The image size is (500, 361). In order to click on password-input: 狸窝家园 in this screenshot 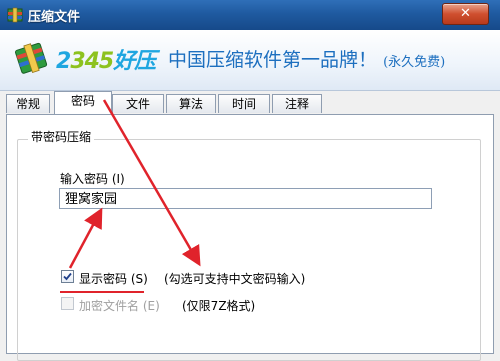, I will do `click(245, 198)`.